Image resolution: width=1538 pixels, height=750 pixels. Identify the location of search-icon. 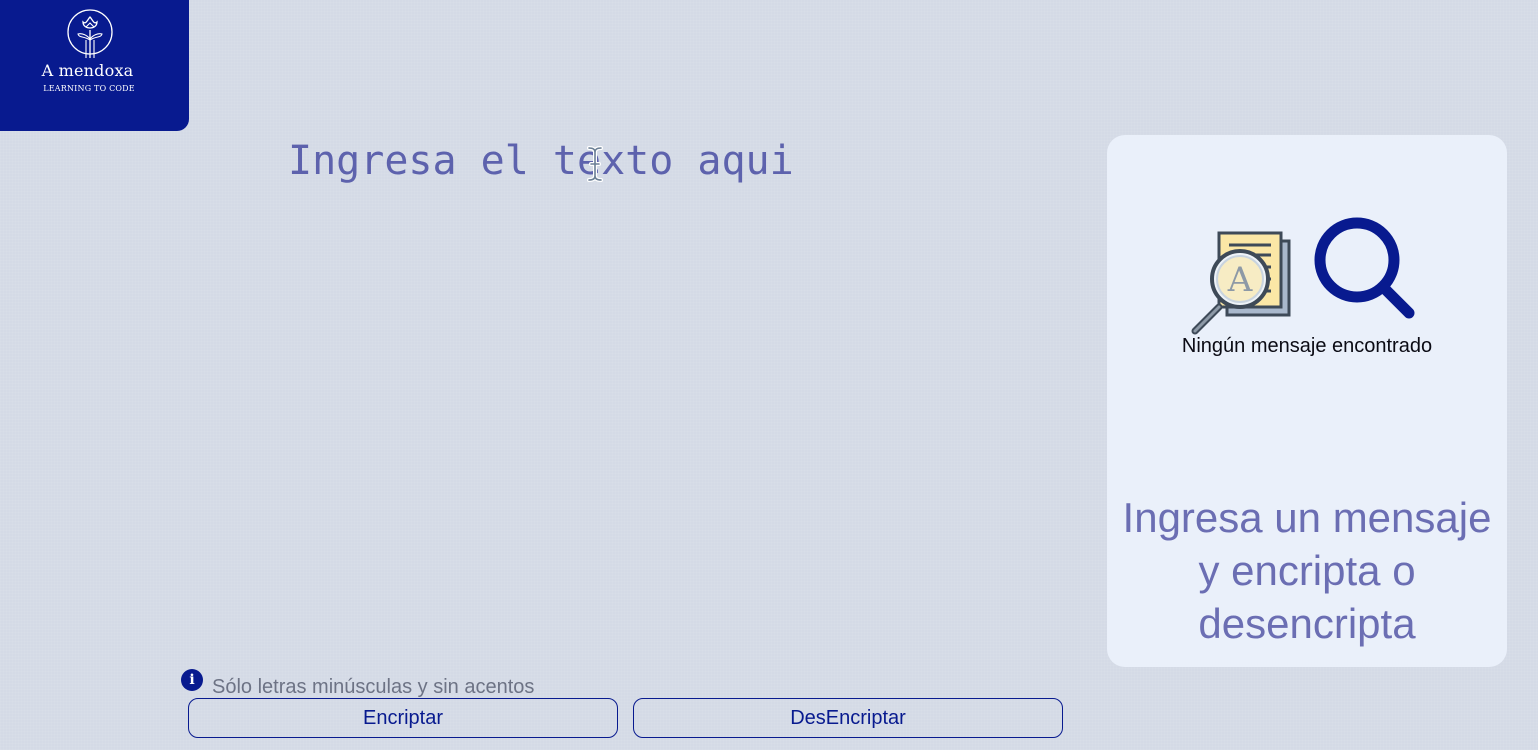
(1364, 268).